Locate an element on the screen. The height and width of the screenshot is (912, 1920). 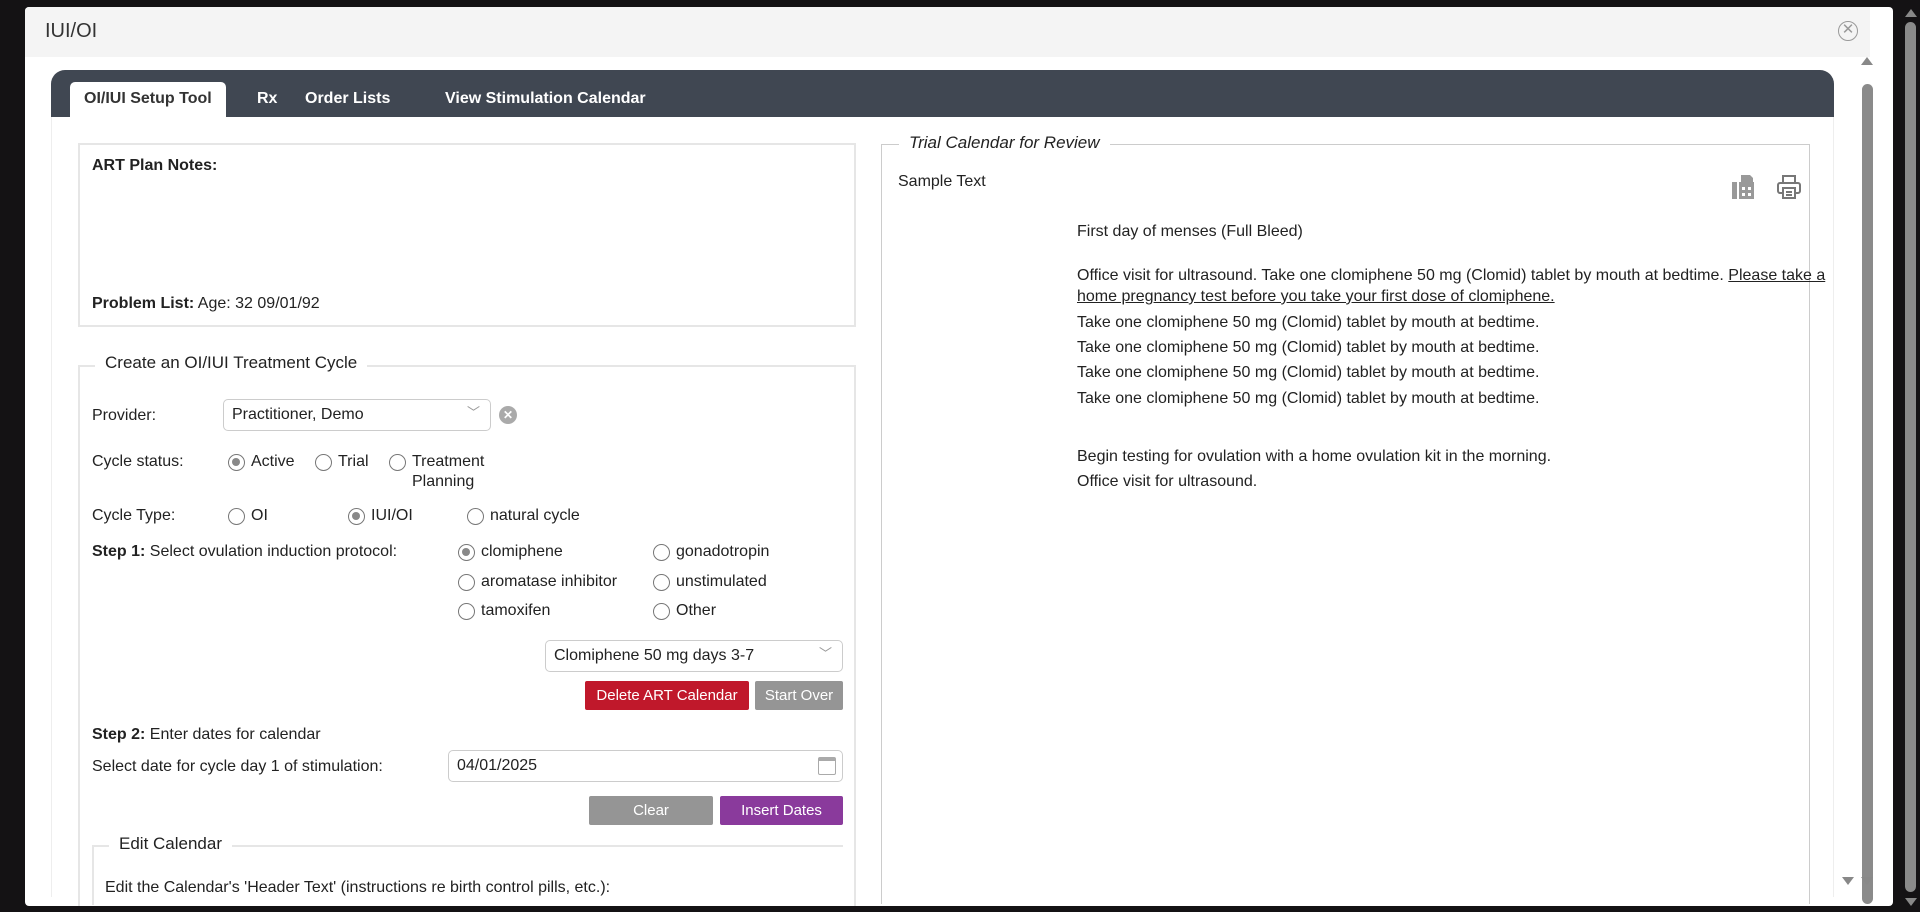
protocol-clomiphene-label: clomiphene is located at coordinates (522, 551).